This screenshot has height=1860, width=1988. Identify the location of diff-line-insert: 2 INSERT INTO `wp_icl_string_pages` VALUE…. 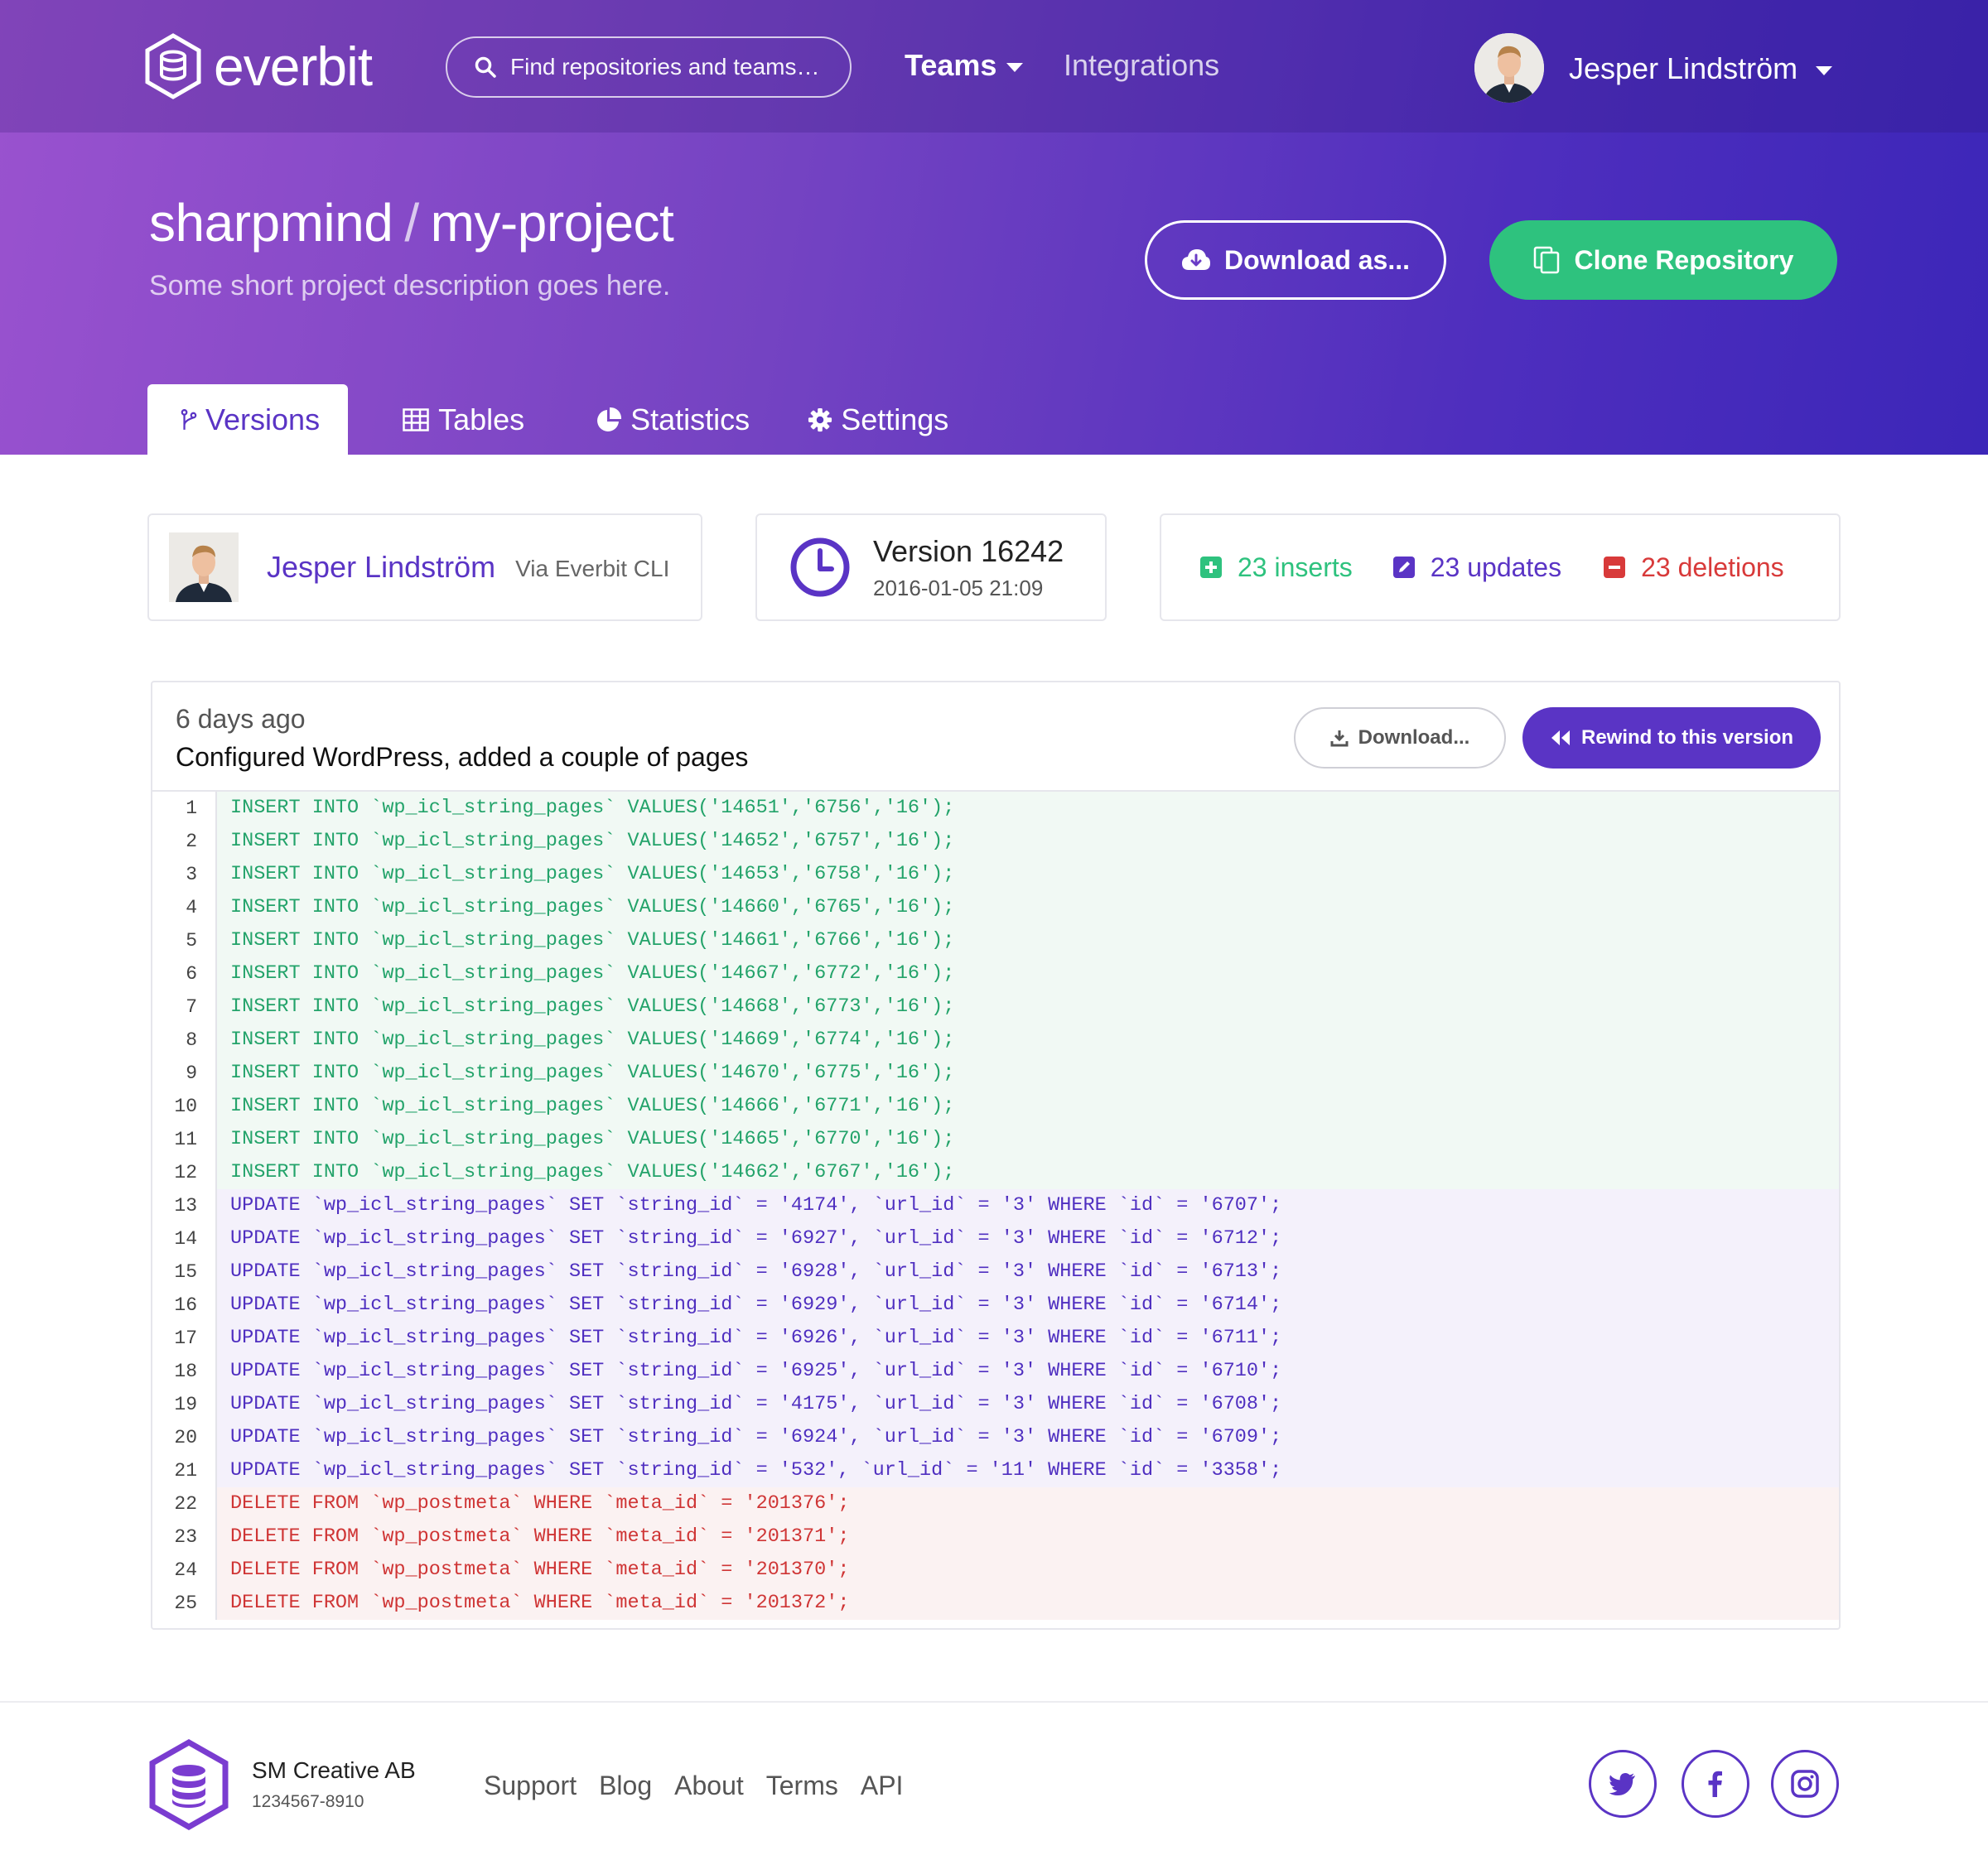
(995, 841).